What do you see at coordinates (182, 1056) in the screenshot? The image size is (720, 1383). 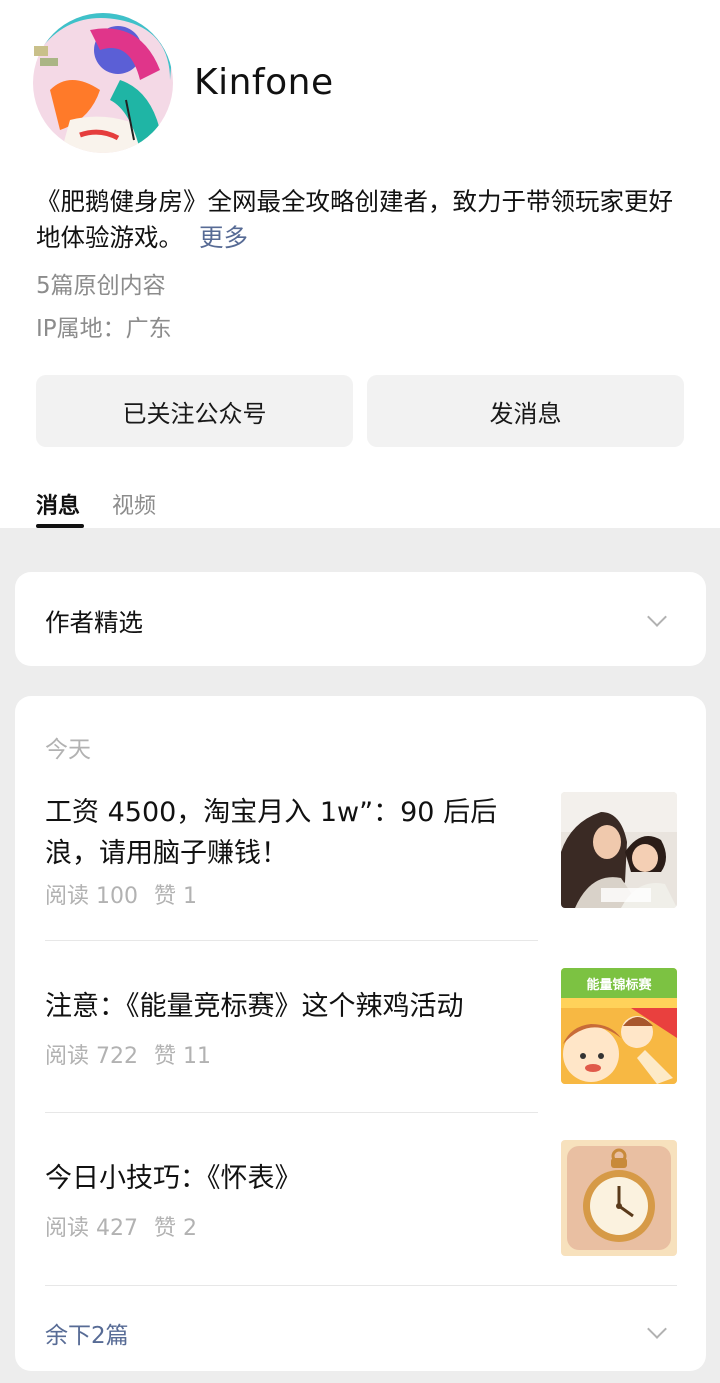 I see `like-count: 赞 11` at bounding box center [182, 1056].